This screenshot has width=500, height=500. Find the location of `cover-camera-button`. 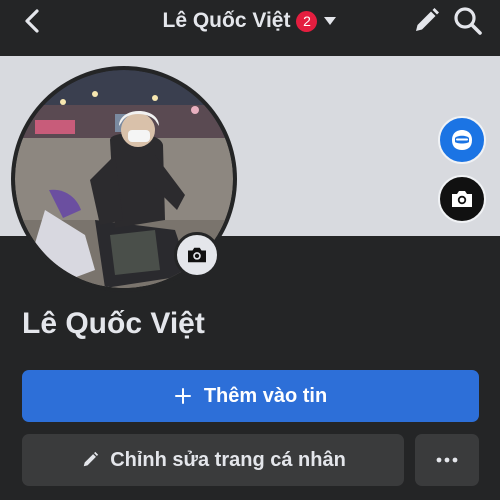

cover-camera-button is located at coordinates (462, 199).